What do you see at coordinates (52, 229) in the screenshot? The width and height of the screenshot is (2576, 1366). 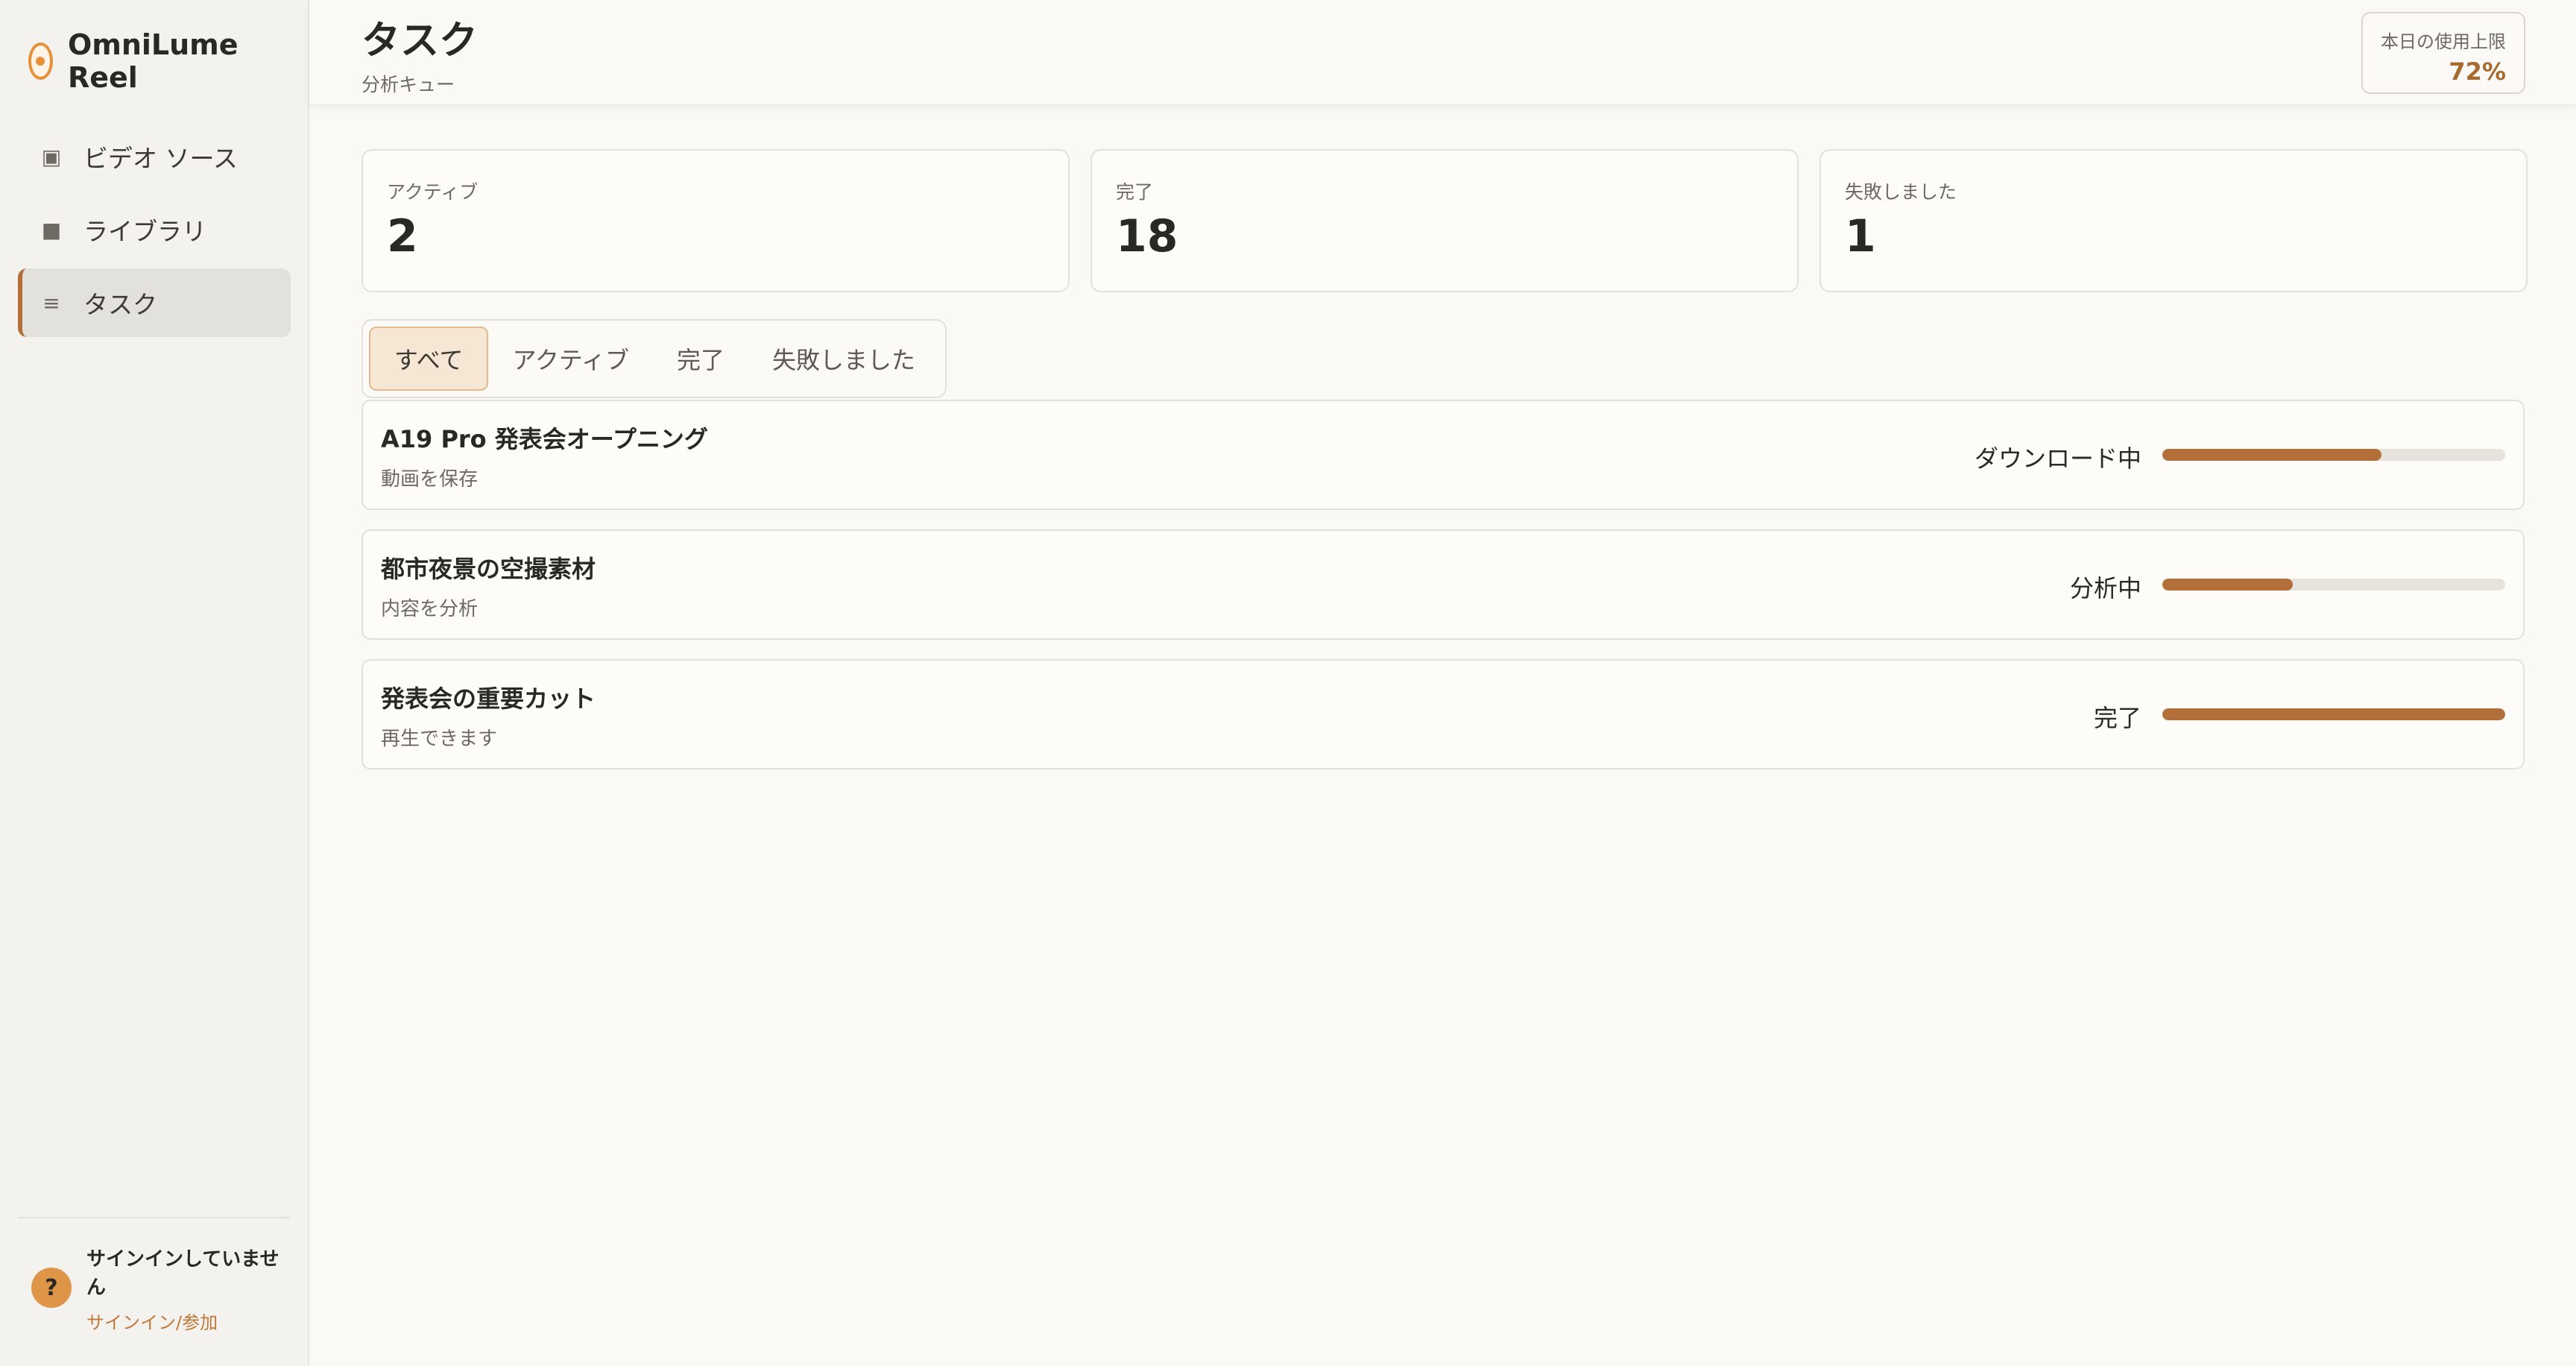 I see `library-icon: ■` at bounding box center [52, 229].